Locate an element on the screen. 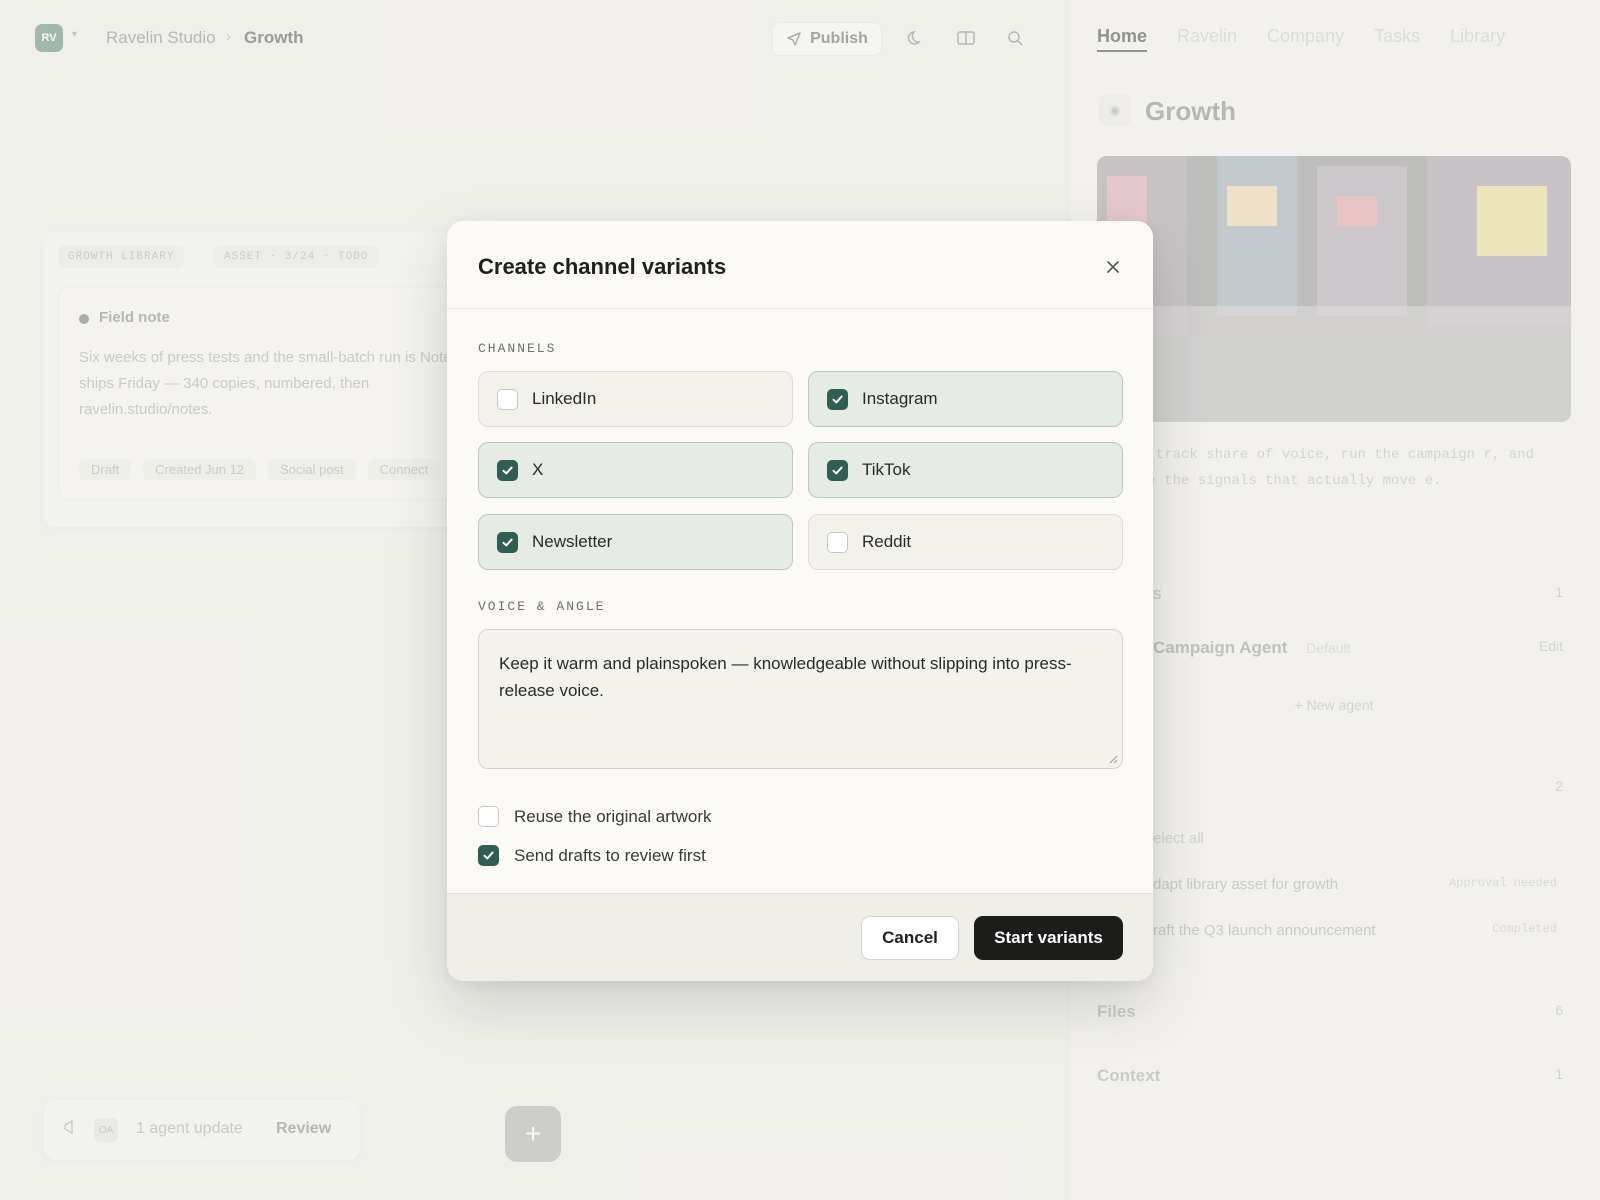 The height and width of the screenshot is (1200, 1600). channel-label: Instagram is located at coordinates (900, 398).